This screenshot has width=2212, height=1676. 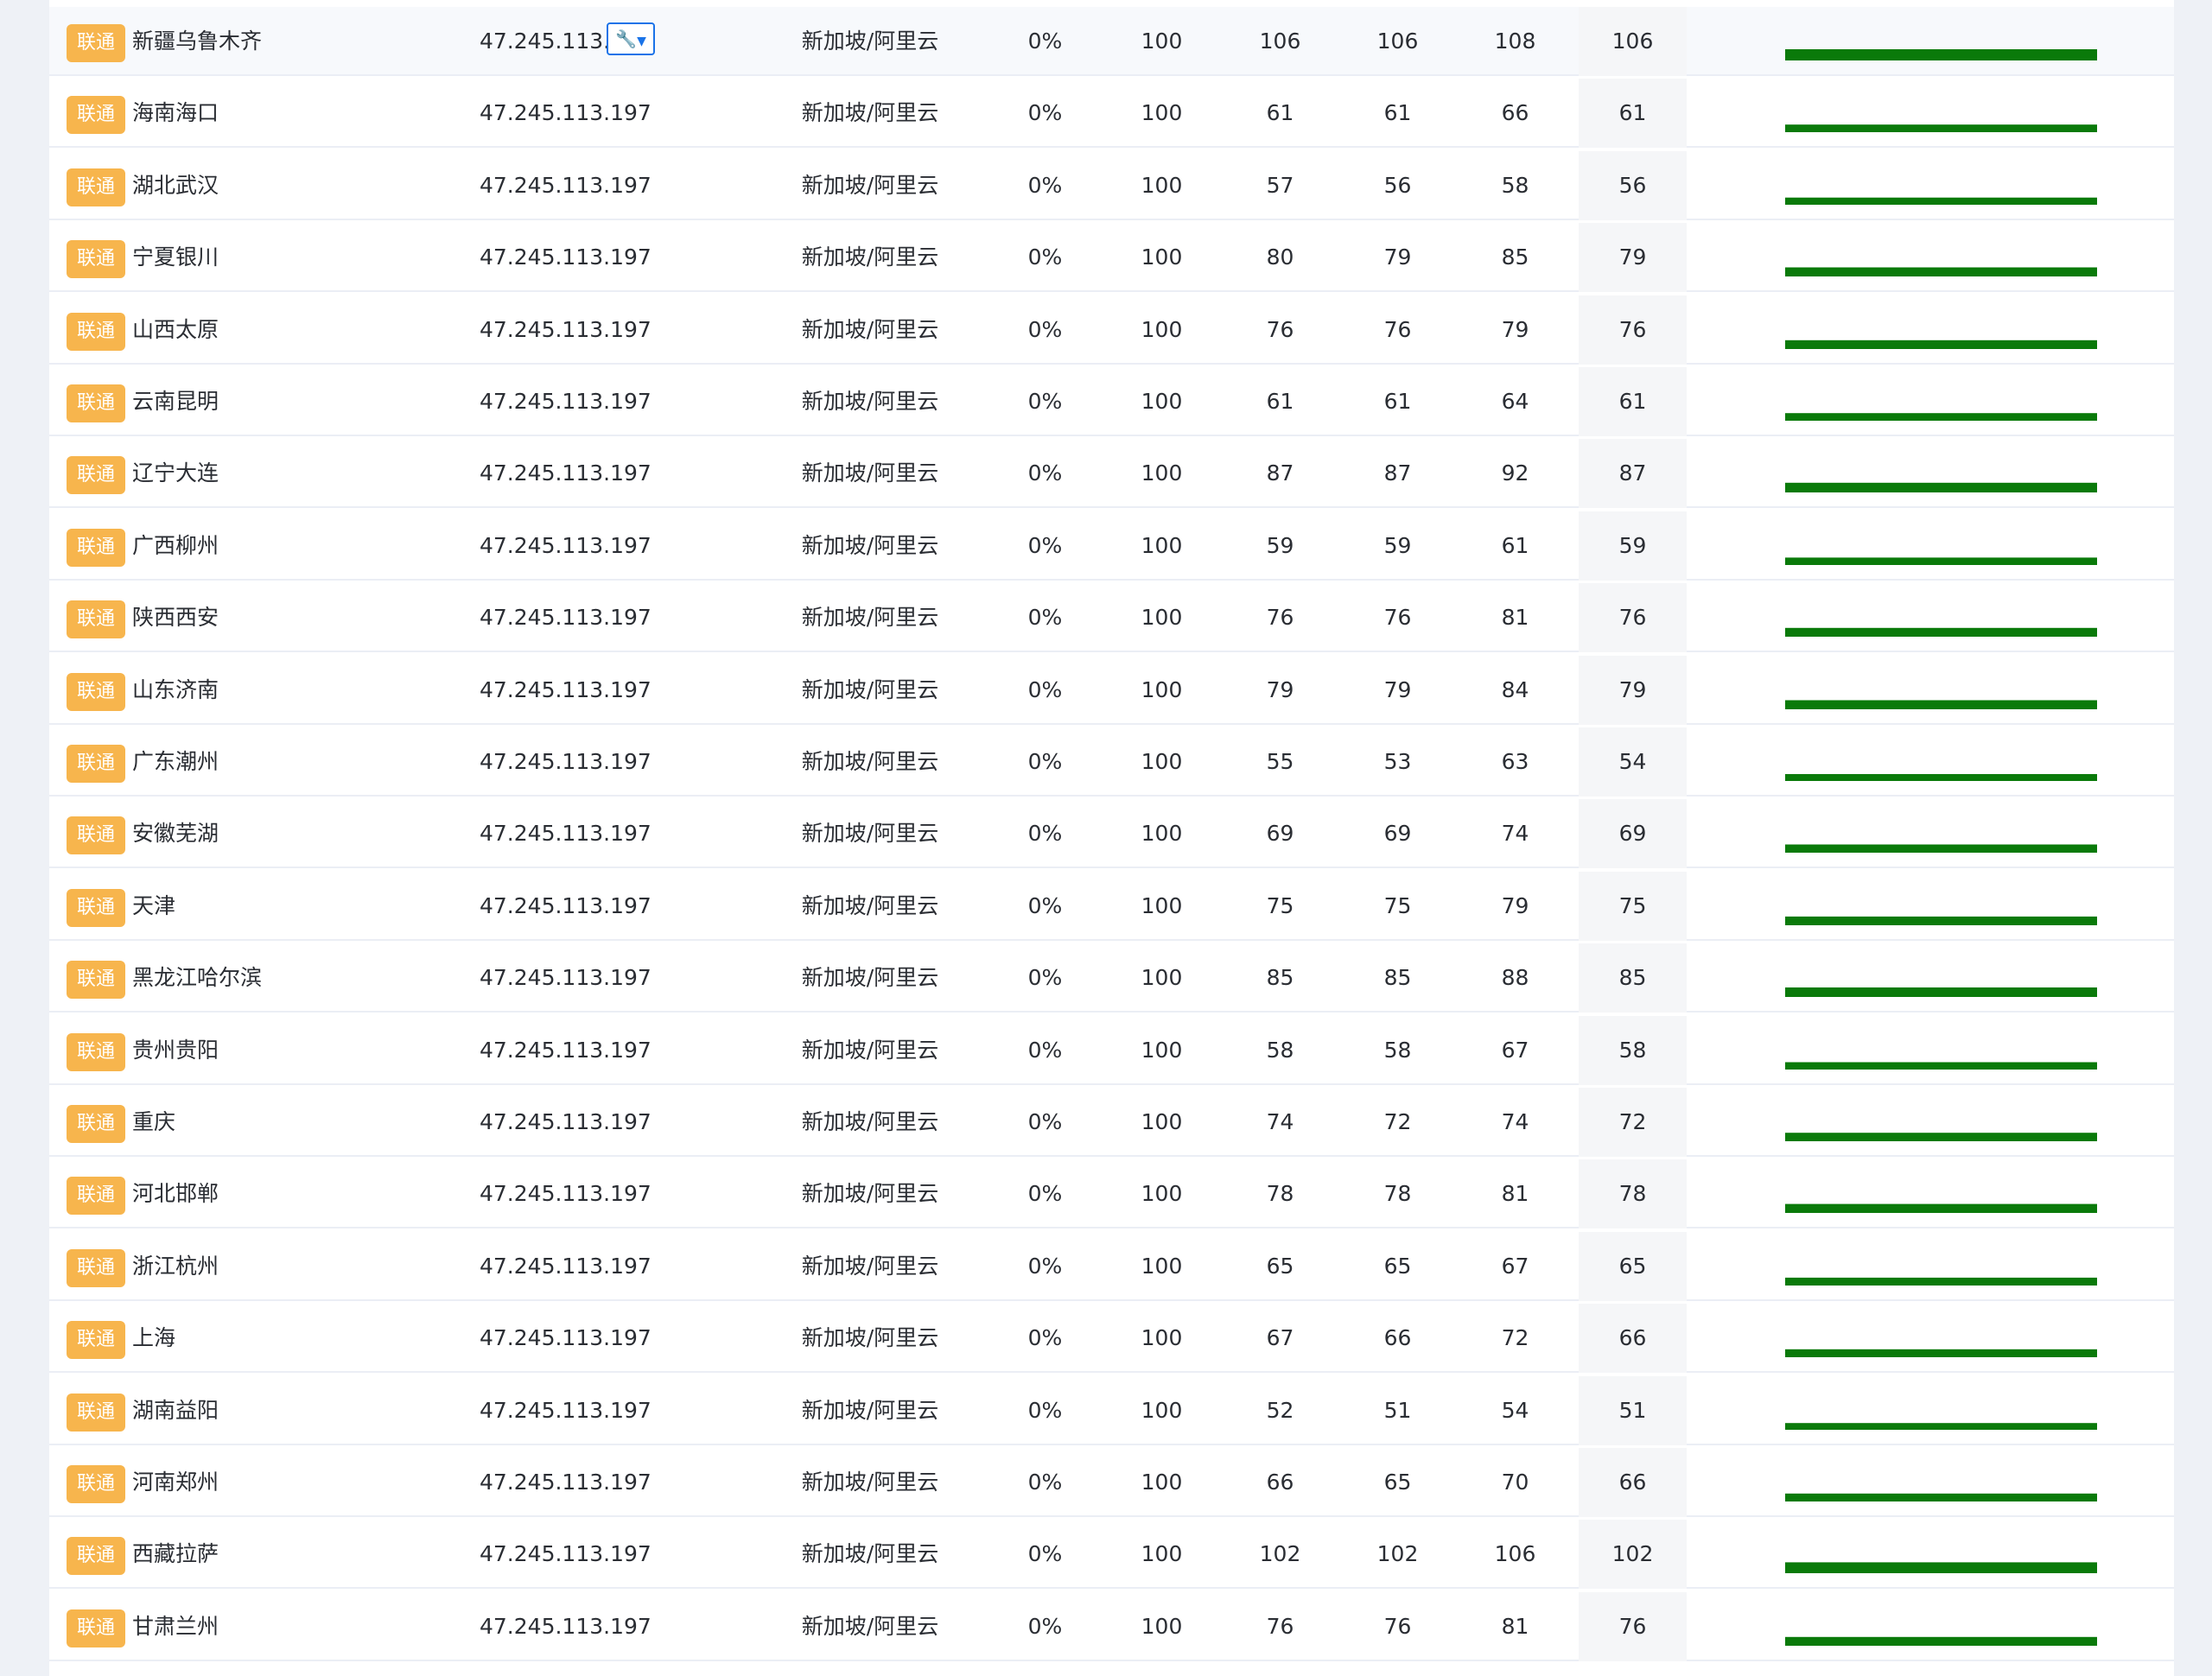 I want to click on table-row: 联通 上海 47.245.113.197 新加坡/阿里云 0% 100 67 66 72 66, so click(x=1111, y=1339).